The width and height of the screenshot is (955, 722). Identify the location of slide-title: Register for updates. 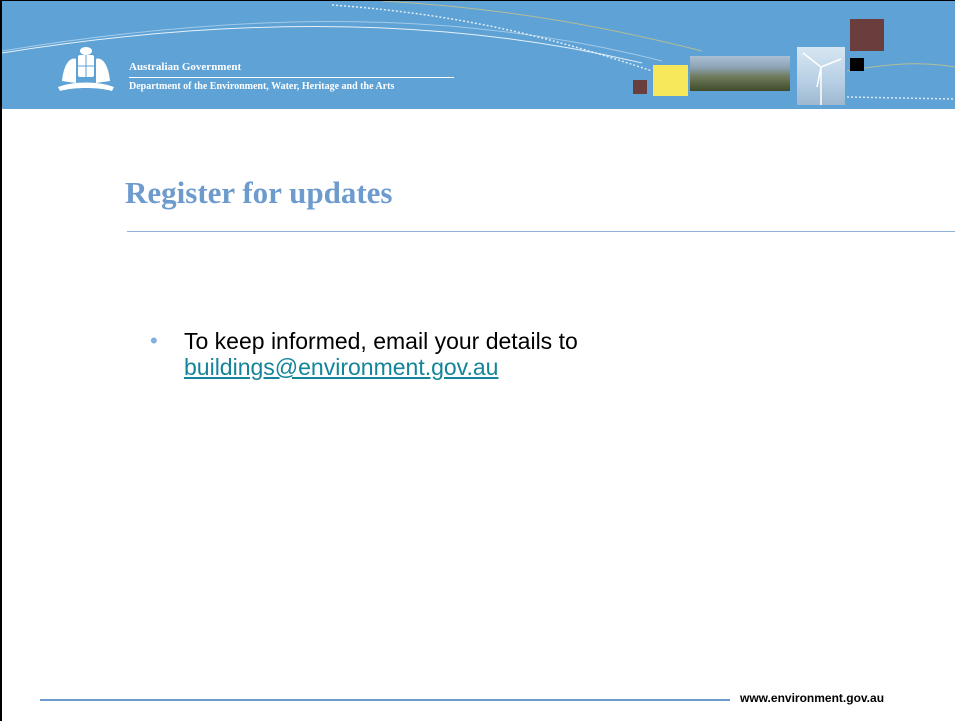
(259, 192).